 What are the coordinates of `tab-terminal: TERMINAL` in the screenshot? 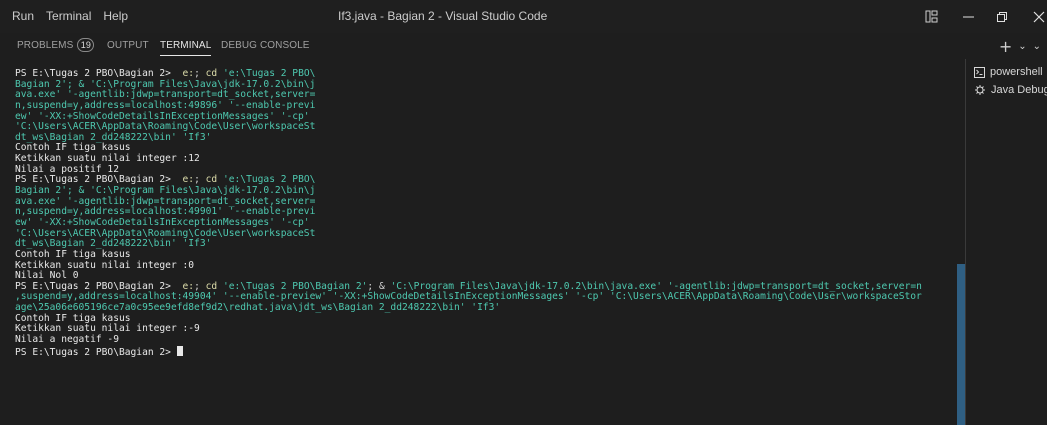 It's located at (186, 46).